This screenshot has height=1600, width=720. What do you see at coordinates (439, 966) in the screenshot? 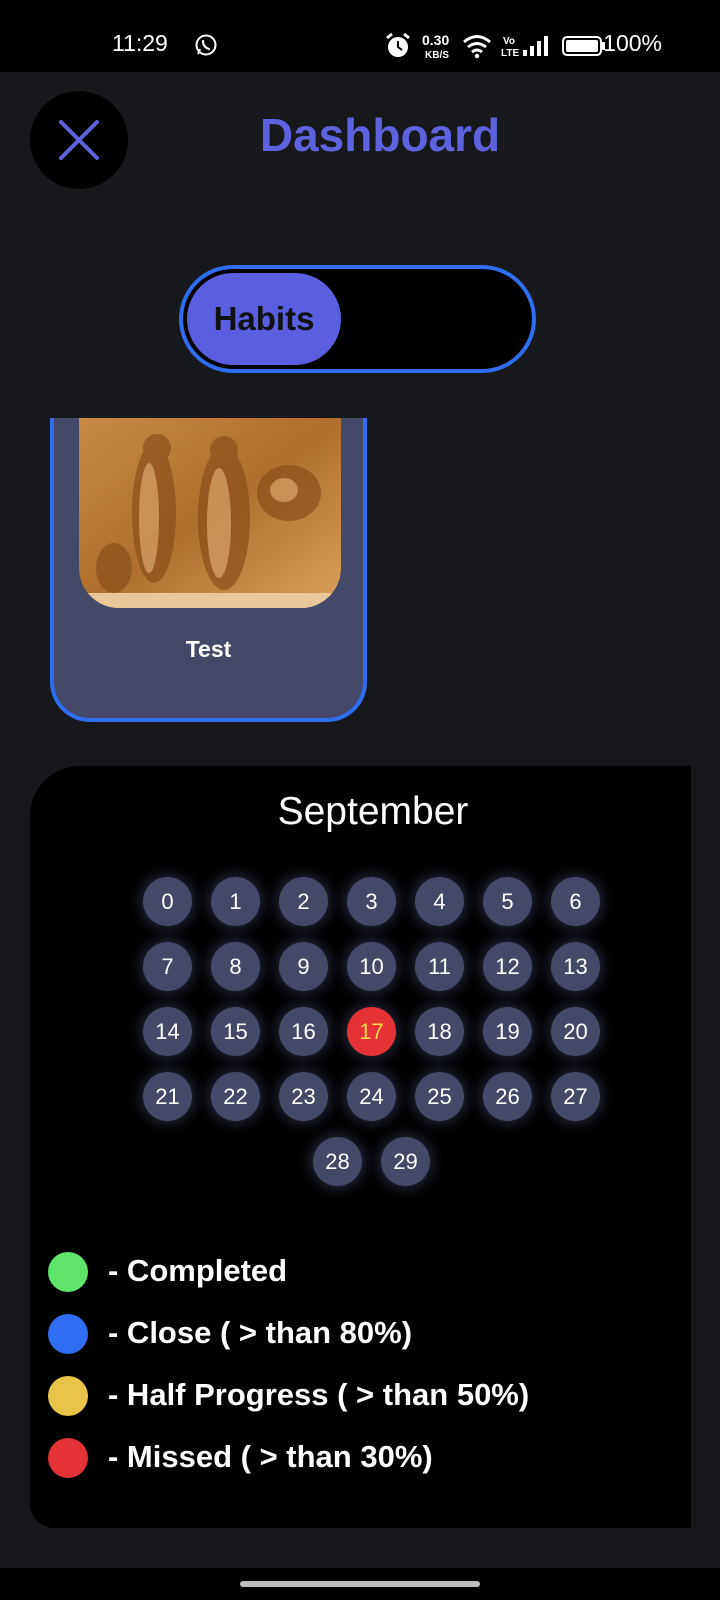
I see `calendar-day: 11` at bounding box center [439, 966].